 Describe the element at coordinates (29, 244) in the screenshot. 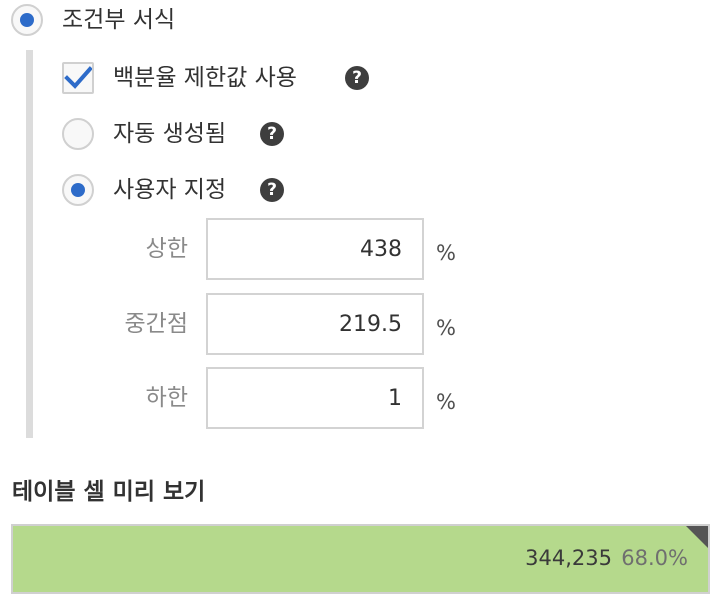

I see `indent-bar` at that location.